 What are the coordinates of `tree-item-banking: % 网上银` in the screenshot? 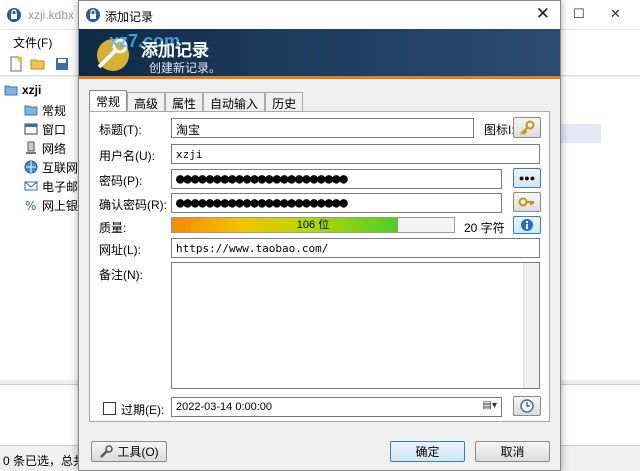 It's located at (51, 205).